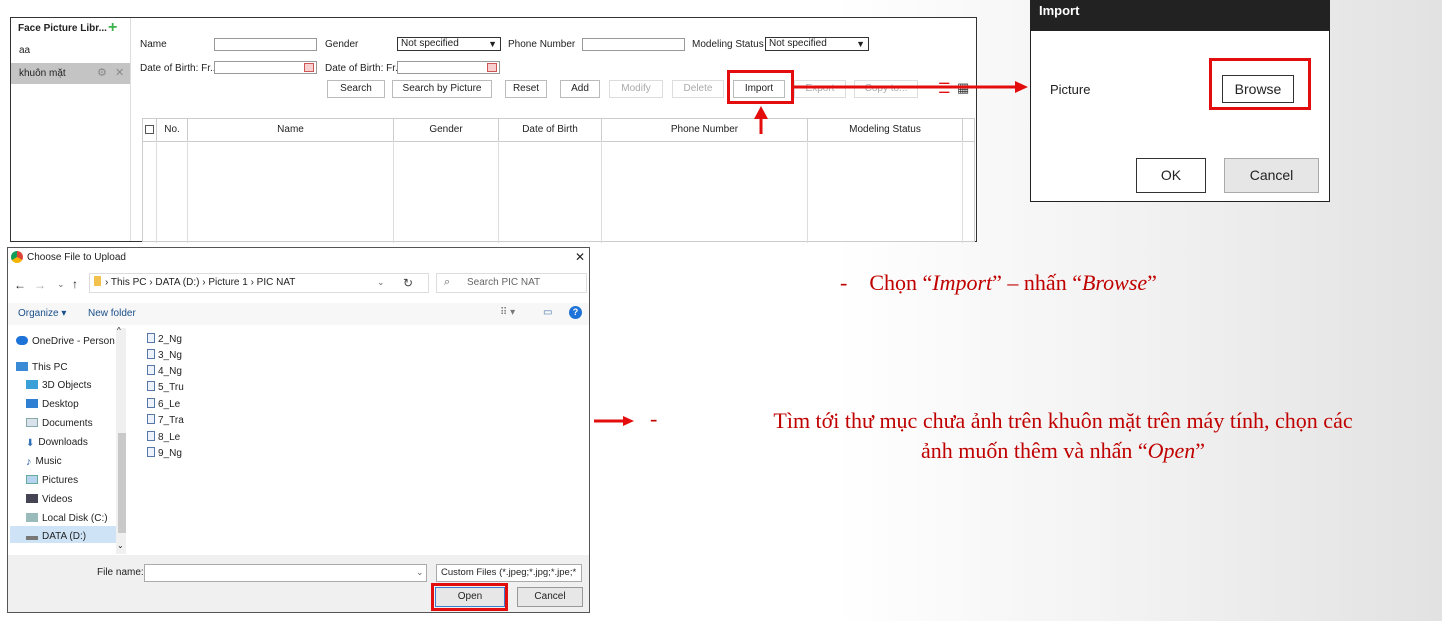 The width and height of the screenshot is (1442, 621). Describe the element at coordinates (761, 112) in the screenshot. I see `arrow-up-icon` at that location.